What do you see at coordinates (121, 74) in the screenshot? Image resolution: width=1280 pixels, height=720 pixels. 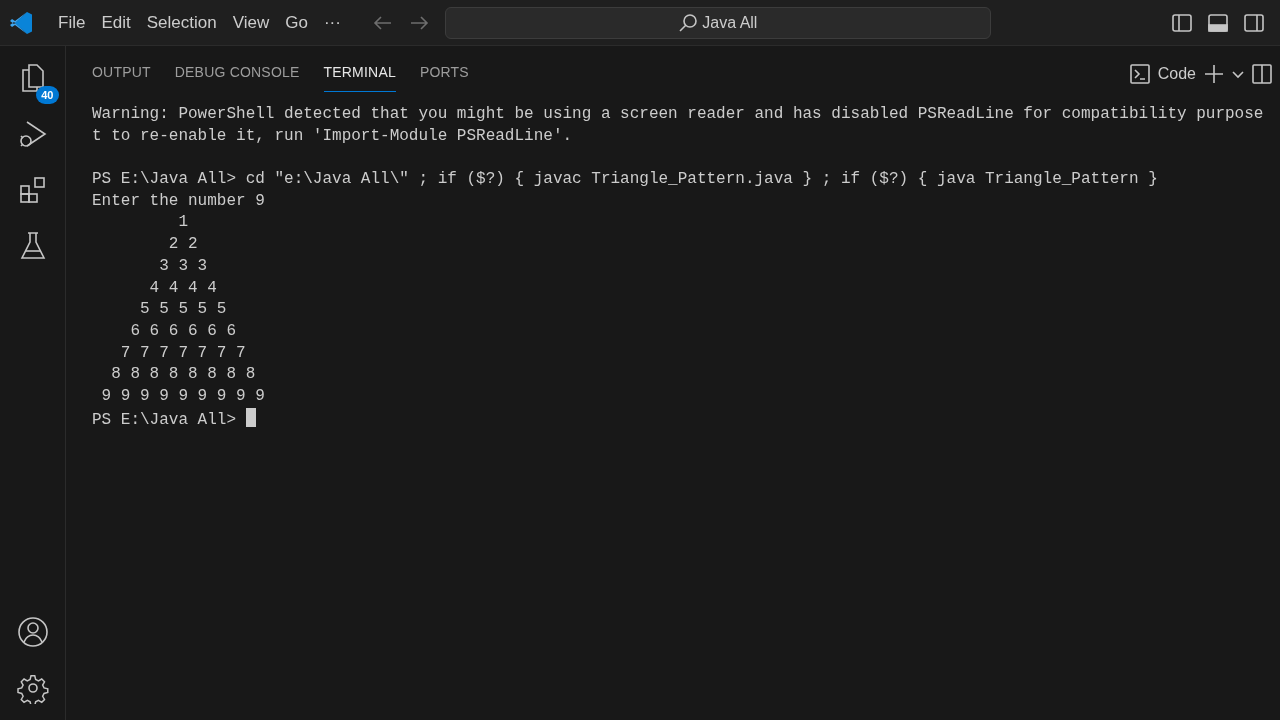 I see `panel-tab: OUTPUT` at bounding box center [121, 74].